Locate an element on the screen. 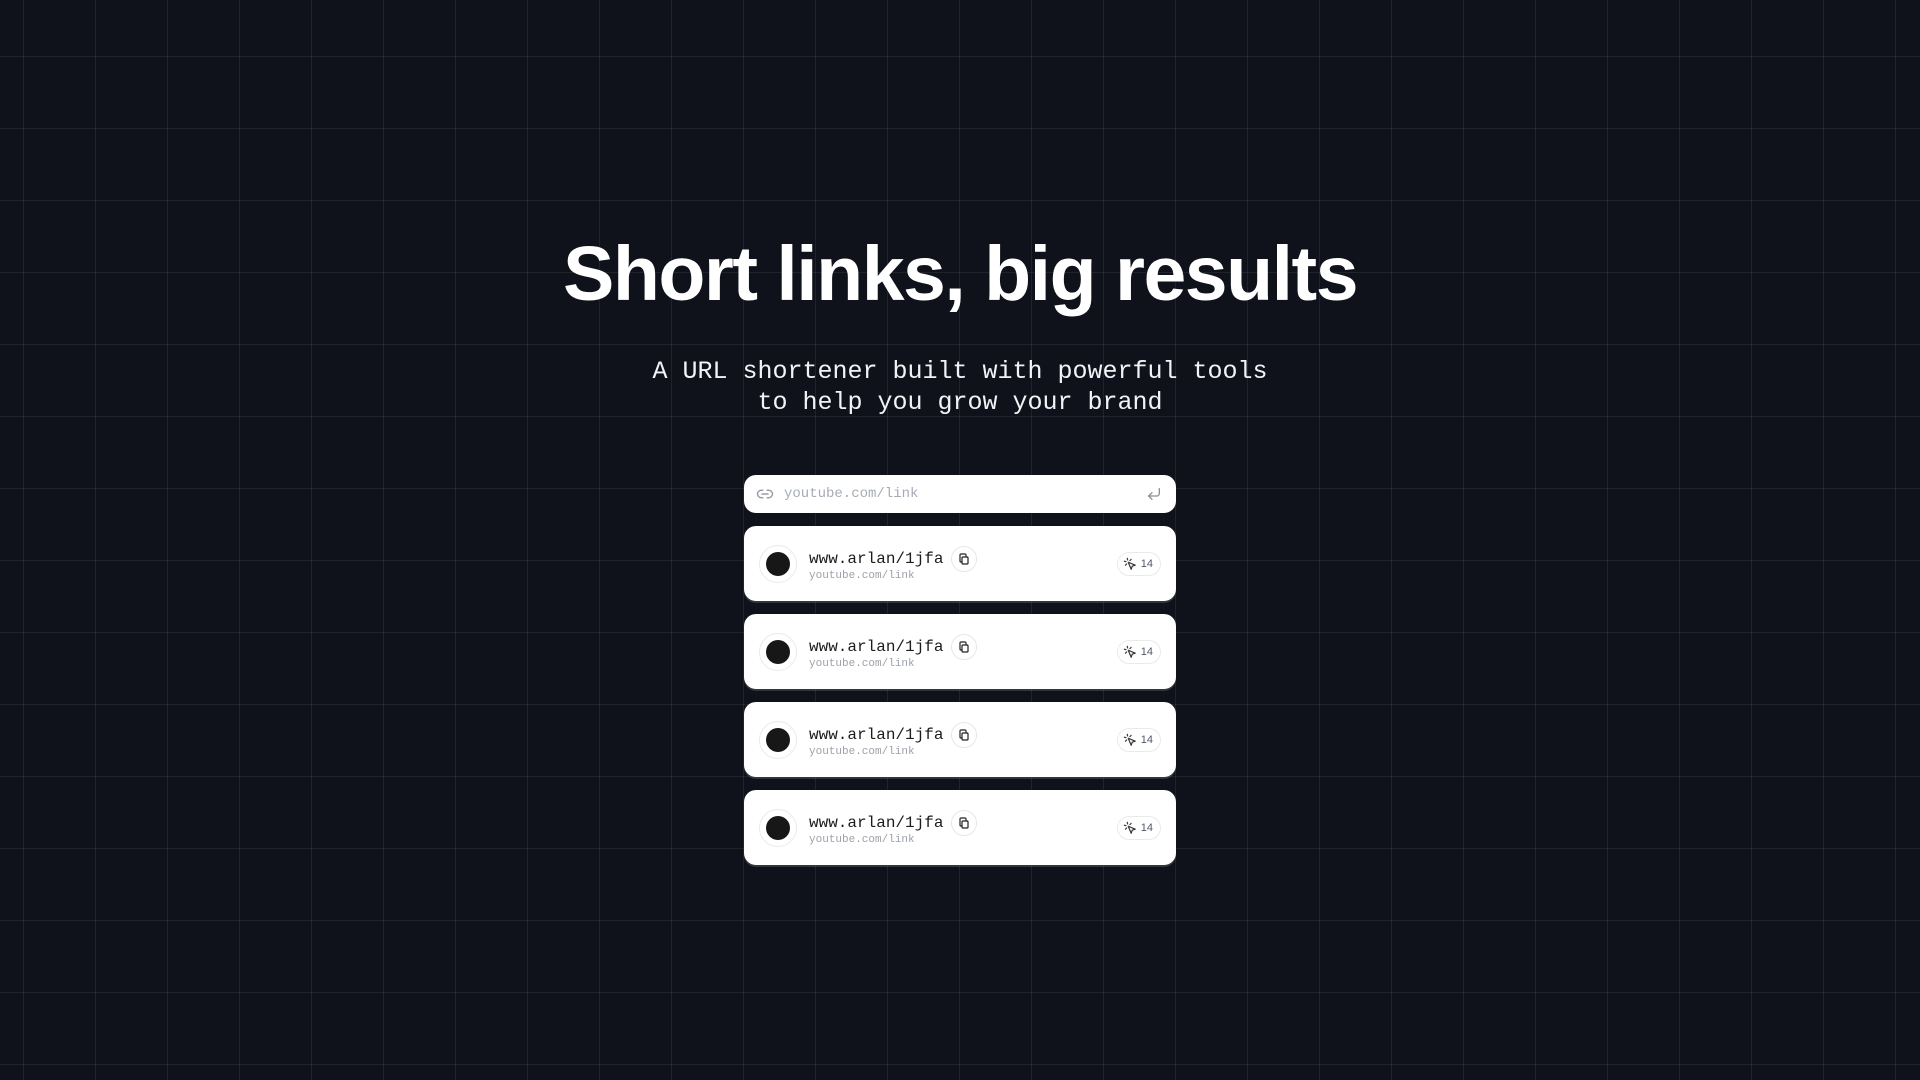 The image size is (1920, 1080). url-input-bar is located at coordinates (960, 494).